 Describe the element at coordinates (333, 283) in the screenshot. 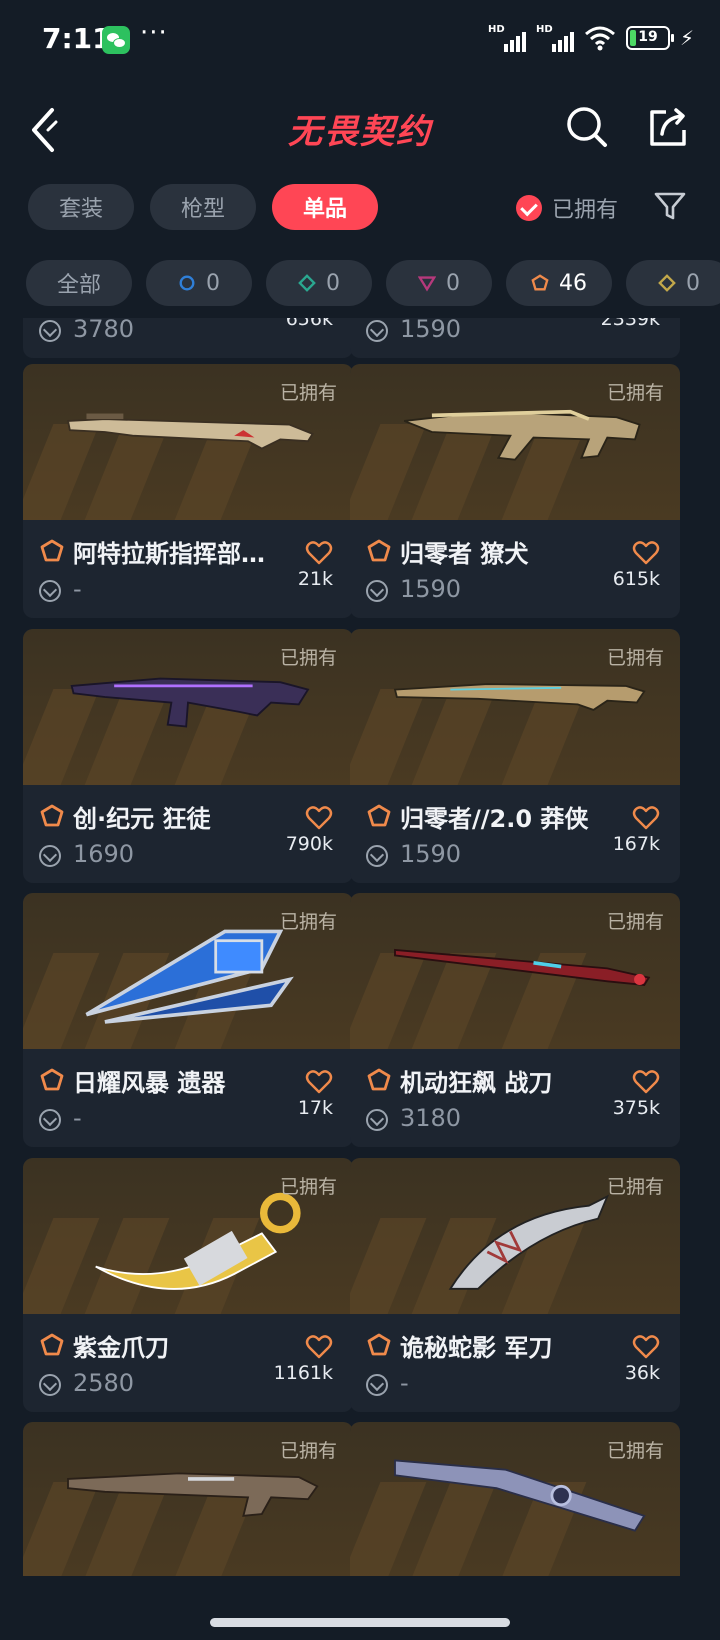

I see `tier-deluxe-label: 0` at that location.